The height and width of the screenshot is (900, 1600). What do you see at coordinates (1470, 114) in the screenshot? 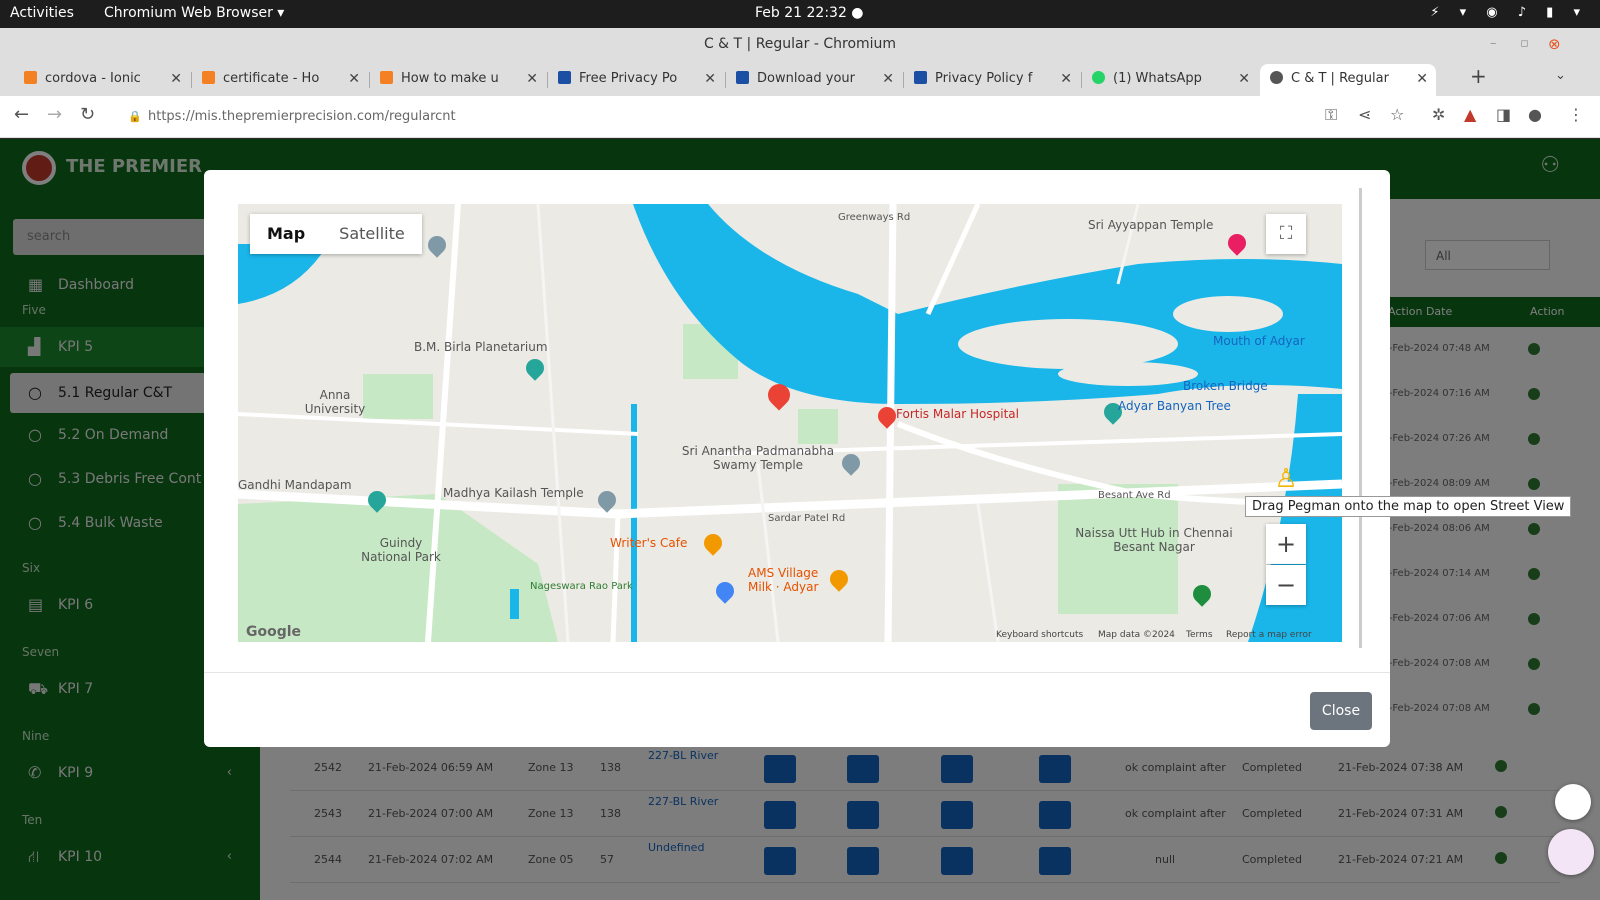
I see `extension-icon: ▲` at bounding box center [1470, 114].